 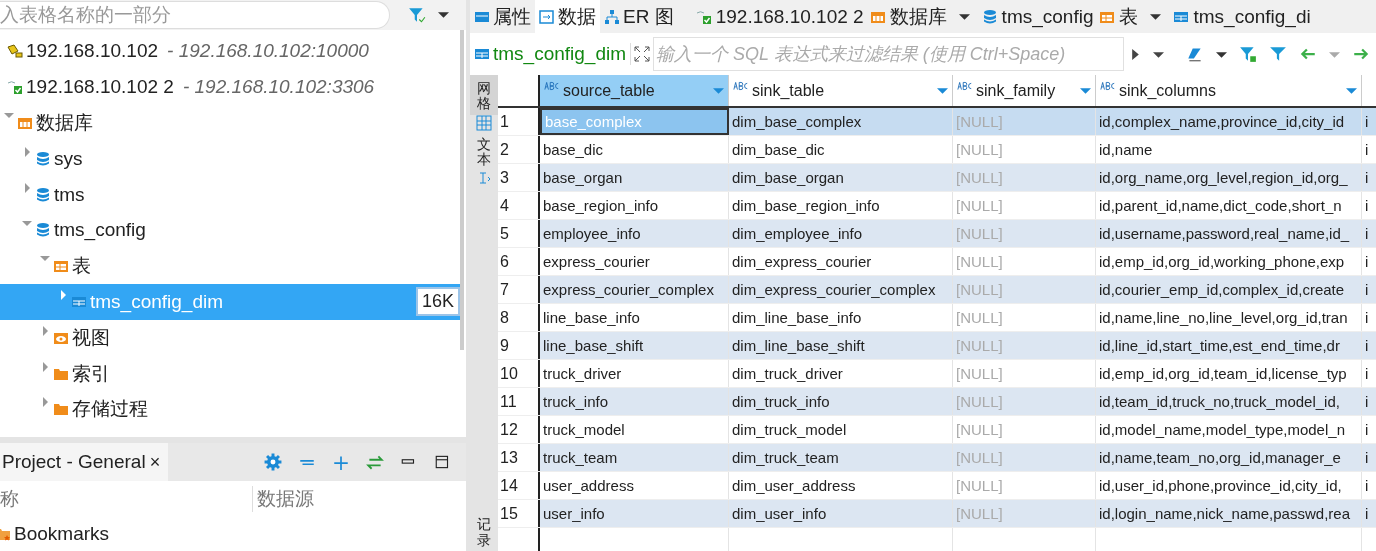 What do you see at coordinates (551, 54) in the screenshot?
I see `table-name-label: tms_config_dim` at bounding box center [551, 54].